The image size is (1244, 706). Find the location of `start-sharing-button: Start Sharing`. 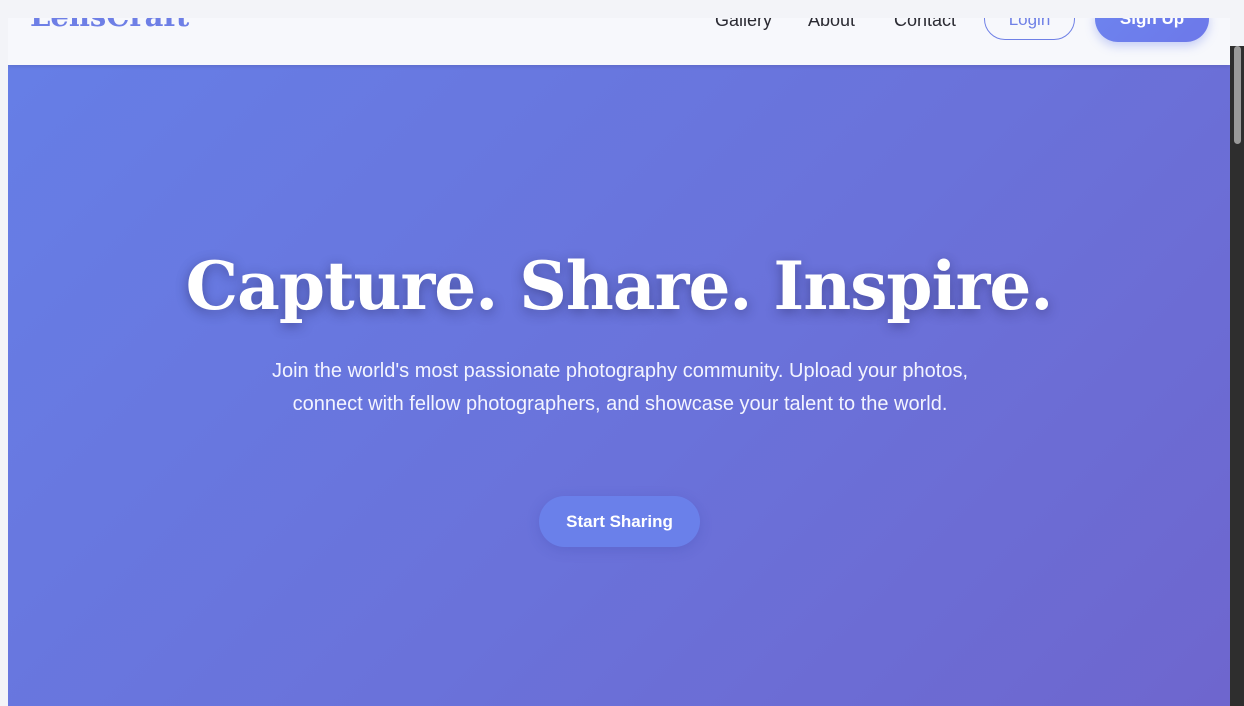

start-sharing-button: Start Sharing is located at coordinates (619, 521).